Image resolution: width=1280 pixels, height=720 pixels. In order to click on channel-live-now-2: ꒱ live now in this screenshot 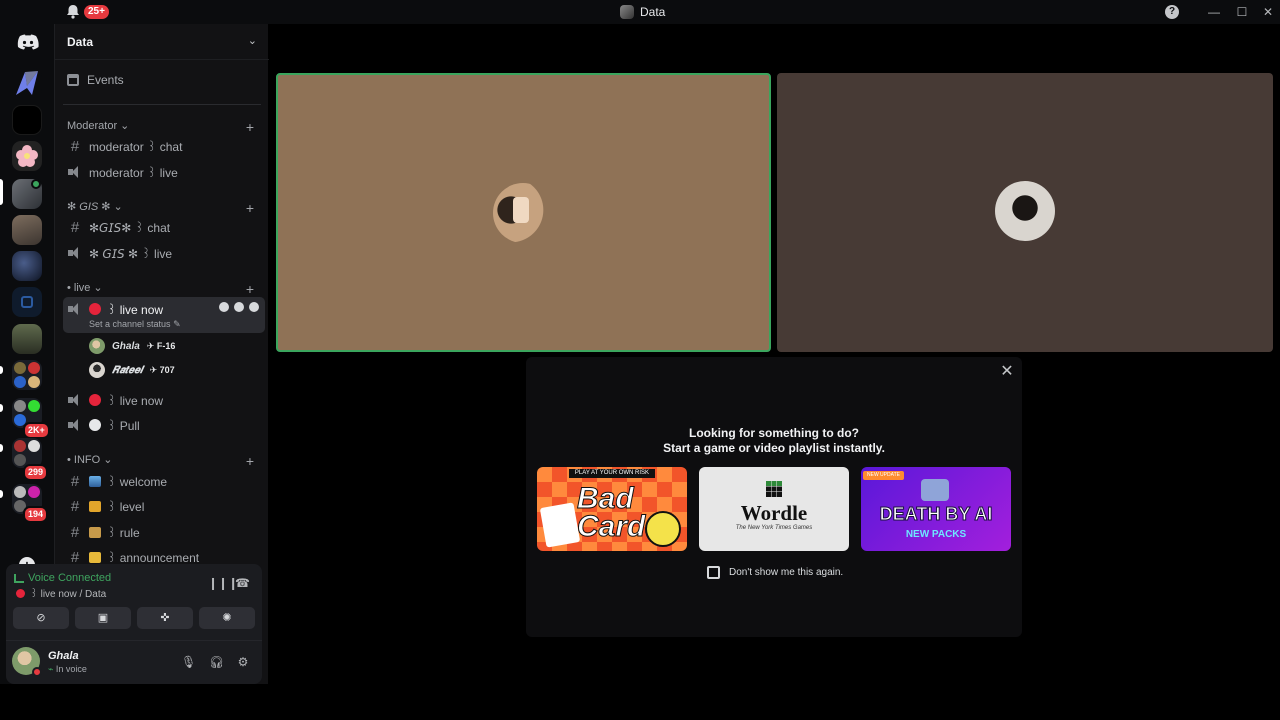, I will do `click(163, 400)`.